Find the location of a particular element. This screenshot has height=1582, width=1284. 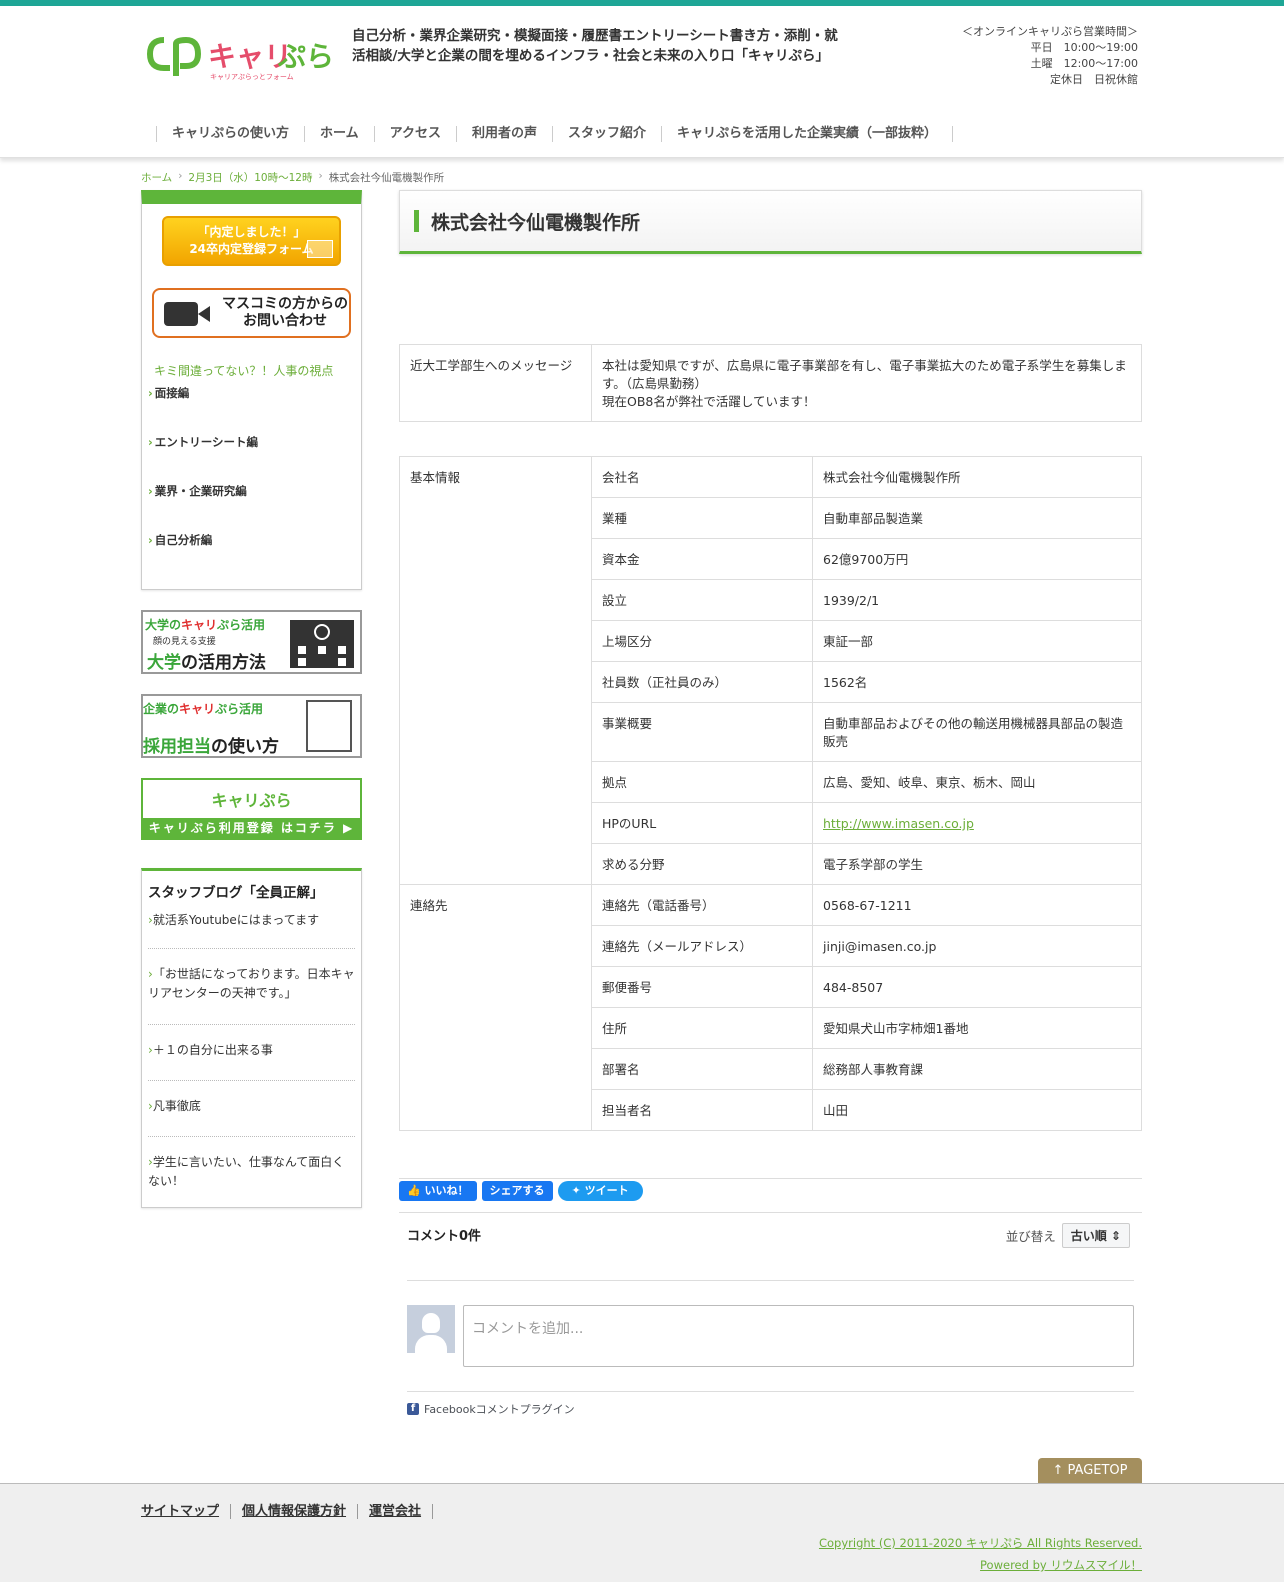

breadcrumb-home: ホーム is located at coordinates (156, 177).